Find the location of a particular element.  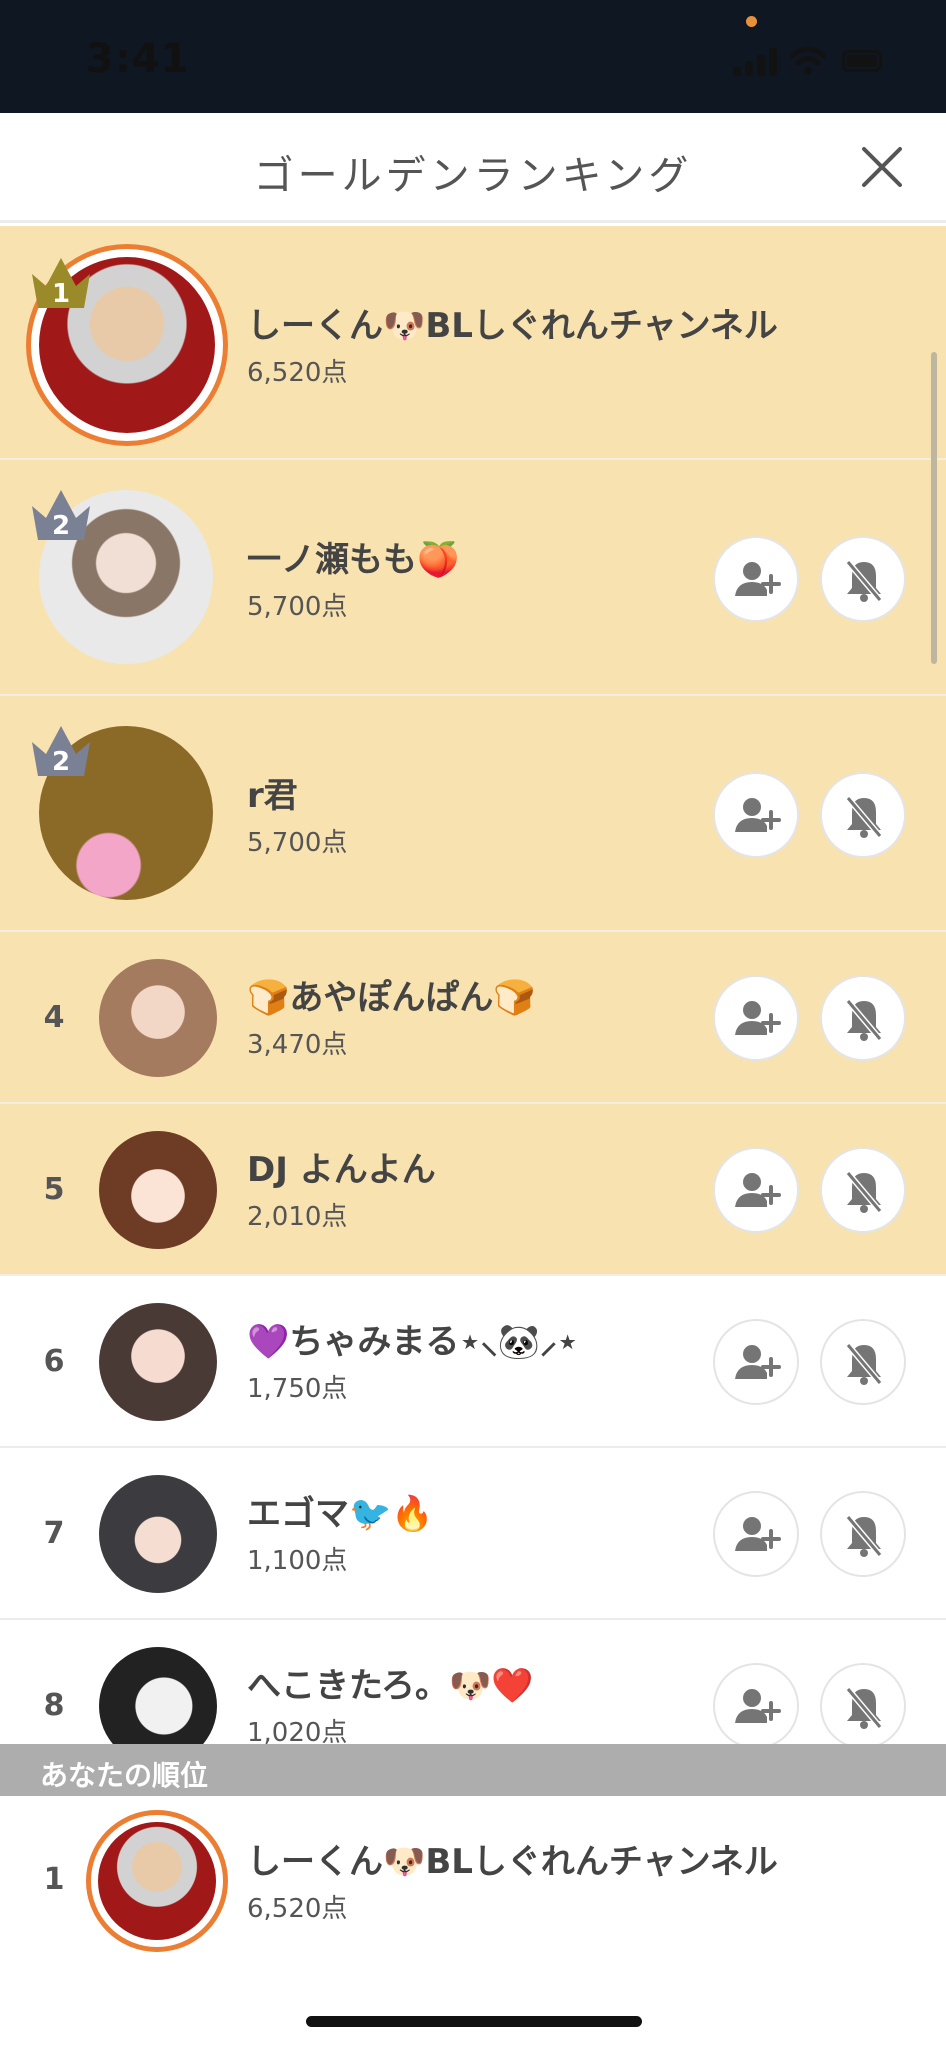

battery-icon is located at coordinates (862, 61).